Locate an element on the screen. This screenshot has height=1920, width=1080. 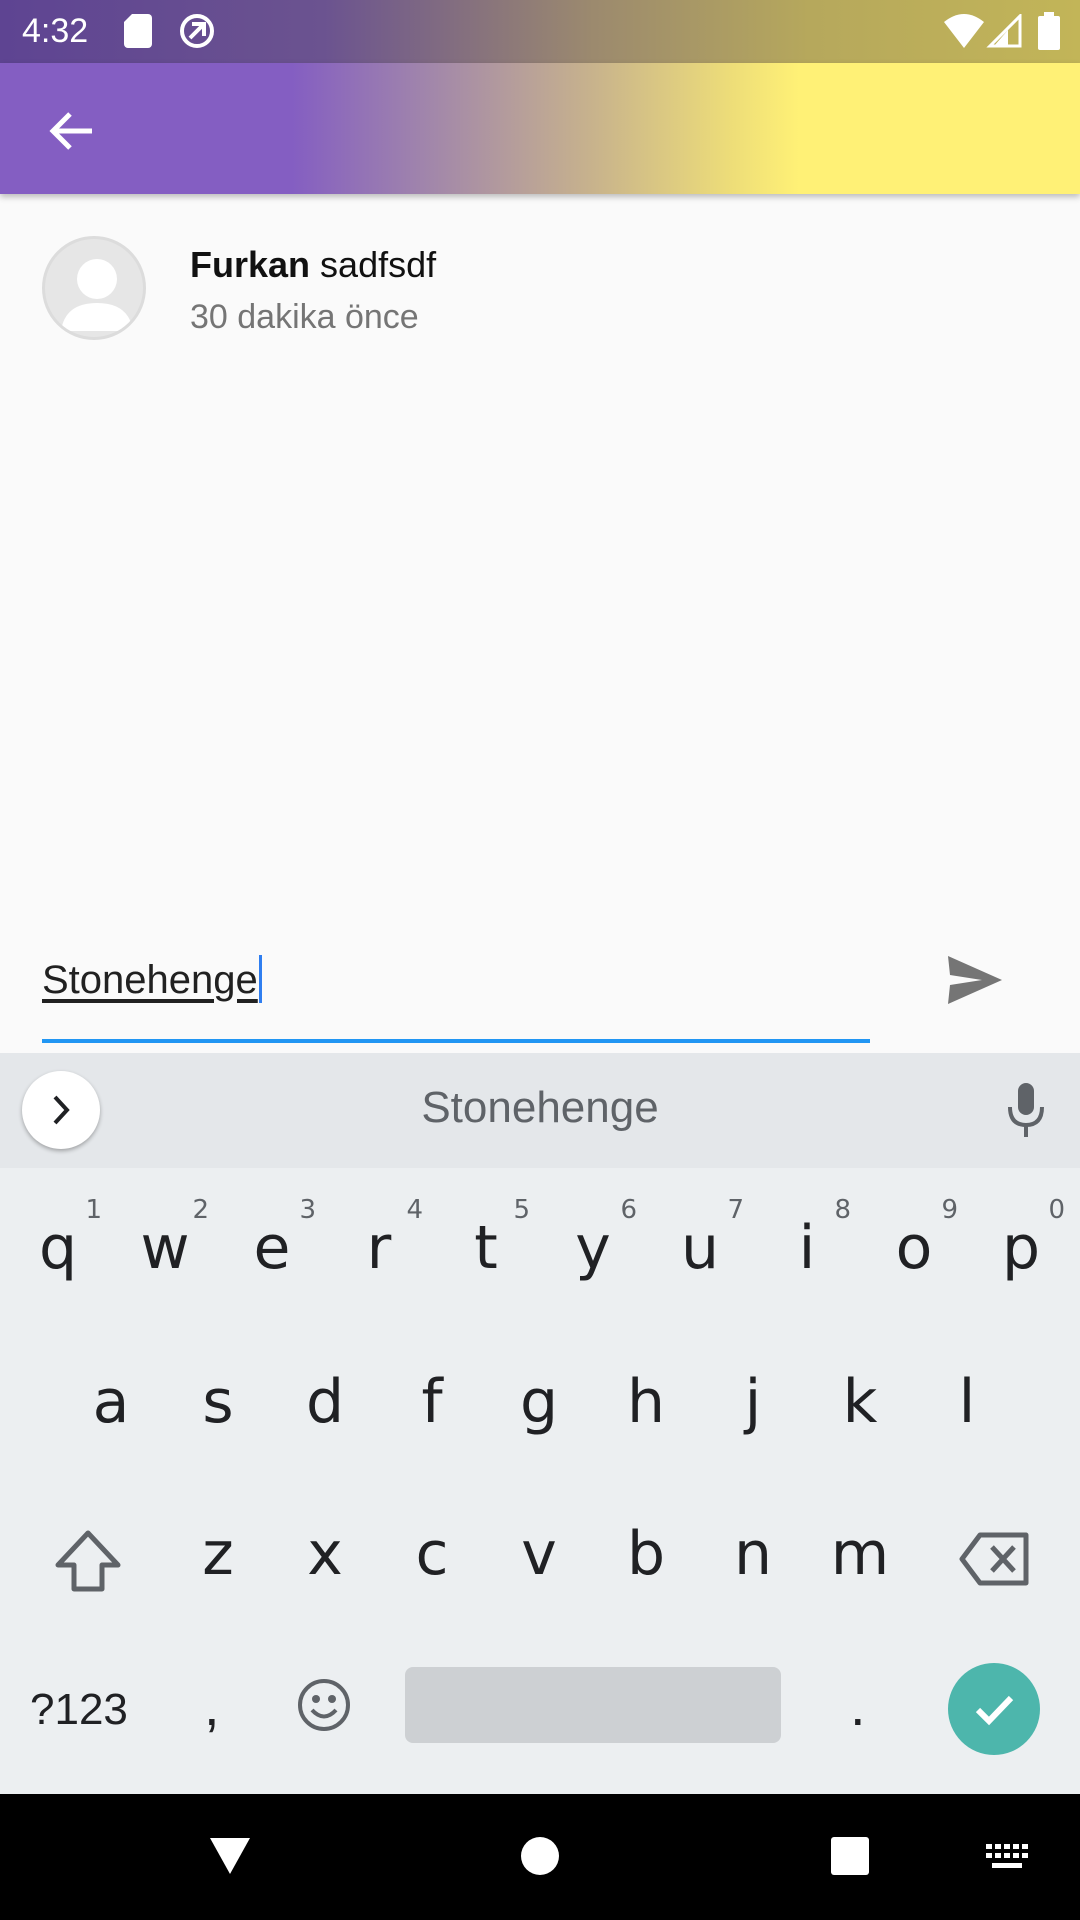
backspace-icon is located at coordinates (995, 1559).